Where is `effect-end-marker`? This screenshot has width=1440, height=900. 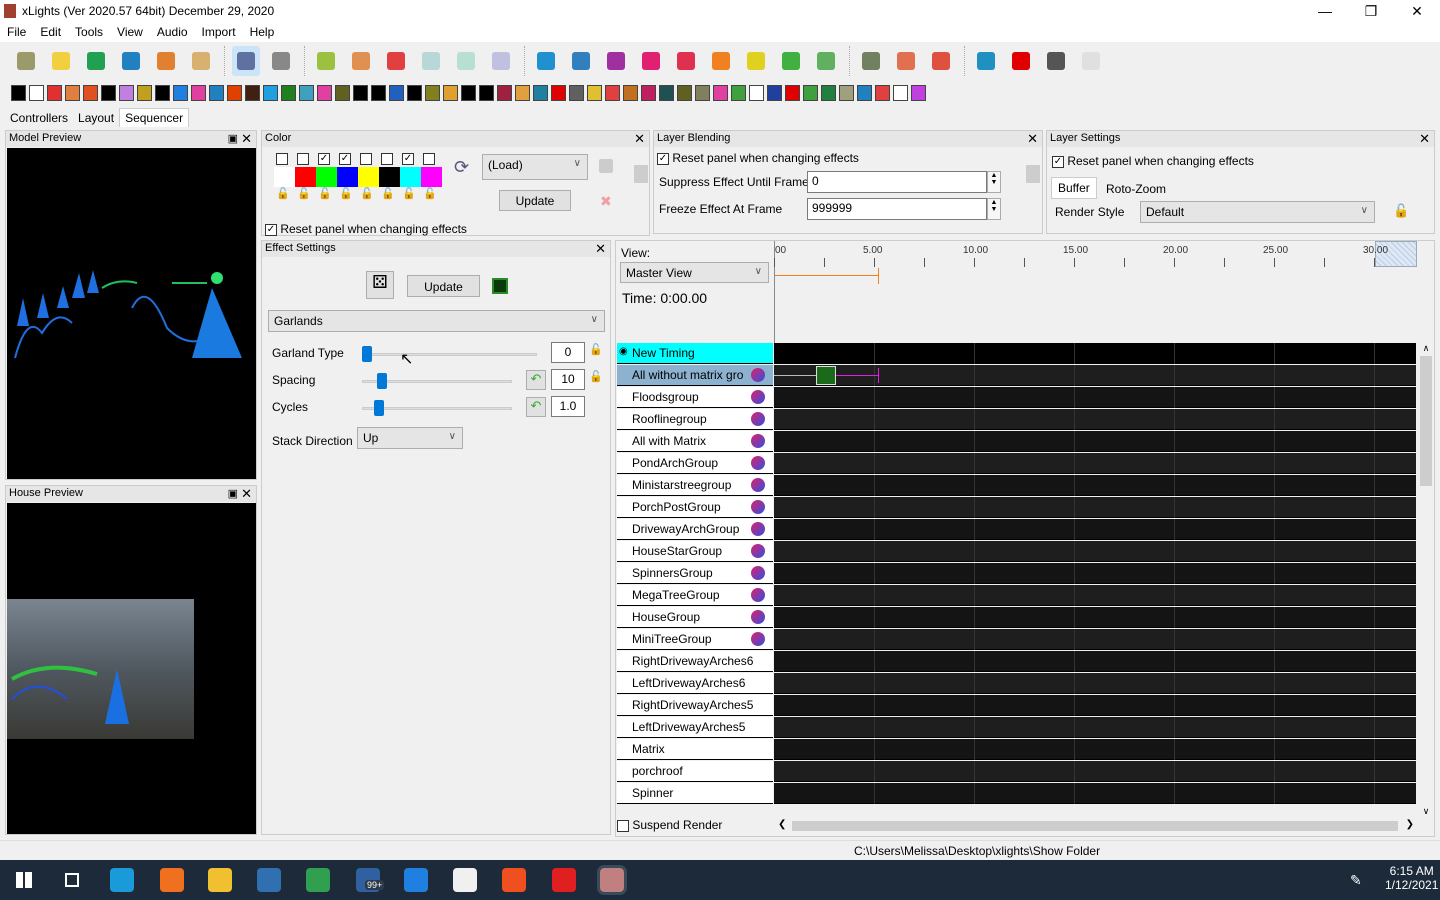
effect-end-marker is located at coordinates (878, 375).